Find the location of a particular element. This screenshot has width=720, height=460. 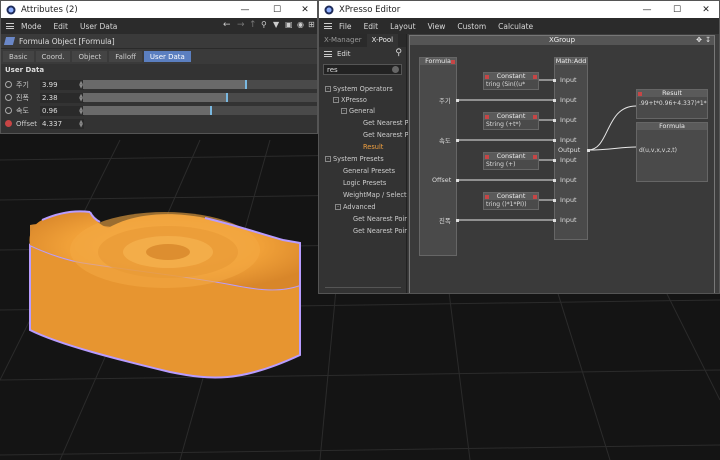

spinner-icon: ▲ ▼ is located at coordinates (81, 123).